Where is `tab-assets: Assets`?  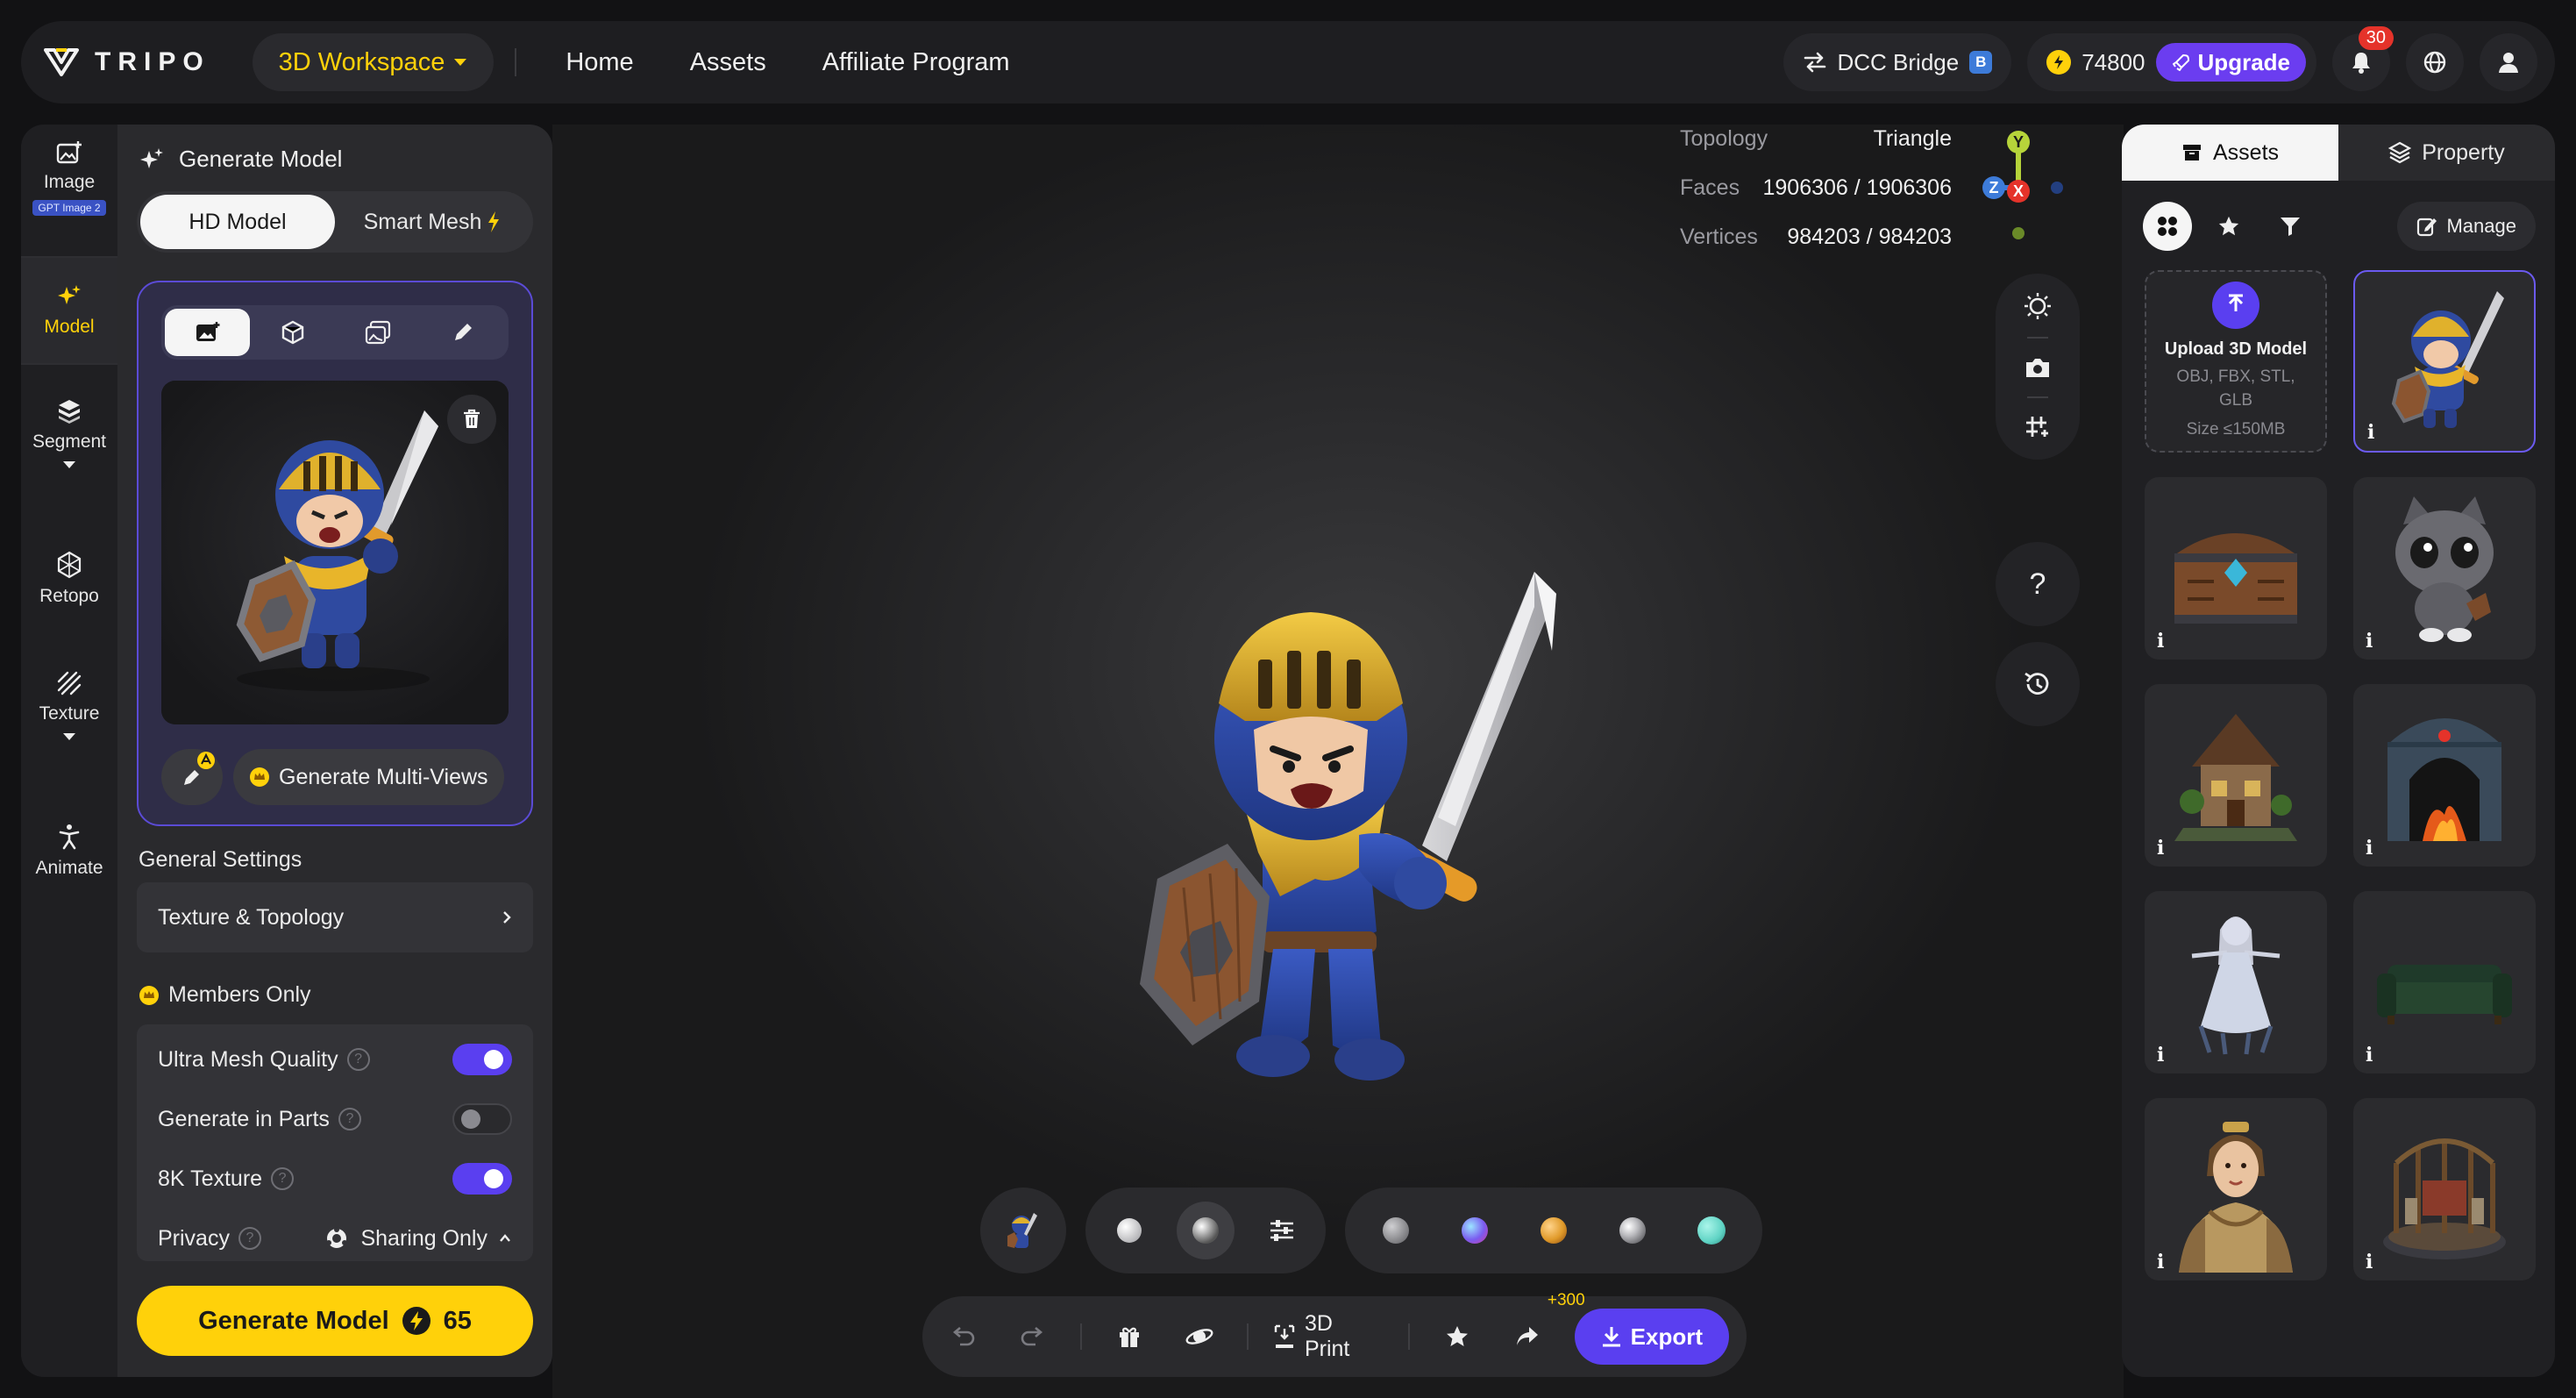 tab-assets: Assets is located at coordinates (2230, 153).